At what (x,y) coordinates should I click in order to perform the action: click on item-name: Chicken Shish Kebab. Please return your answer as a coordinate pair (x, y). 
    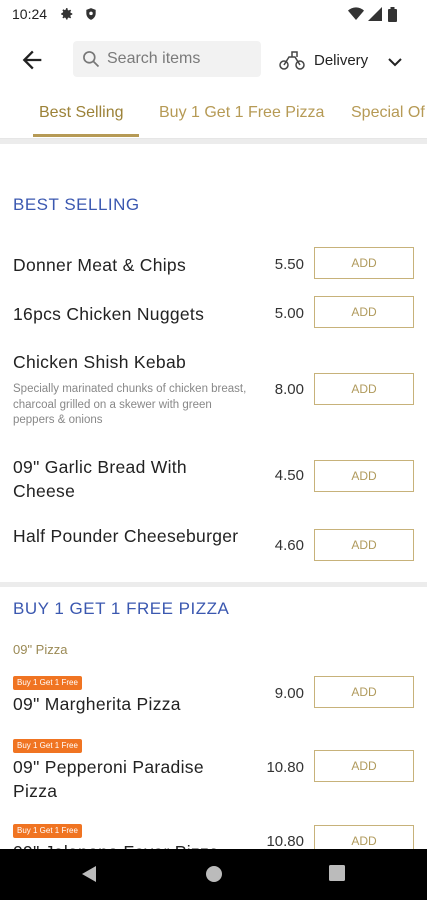
    Looking at the image, I should click on (100, 362).